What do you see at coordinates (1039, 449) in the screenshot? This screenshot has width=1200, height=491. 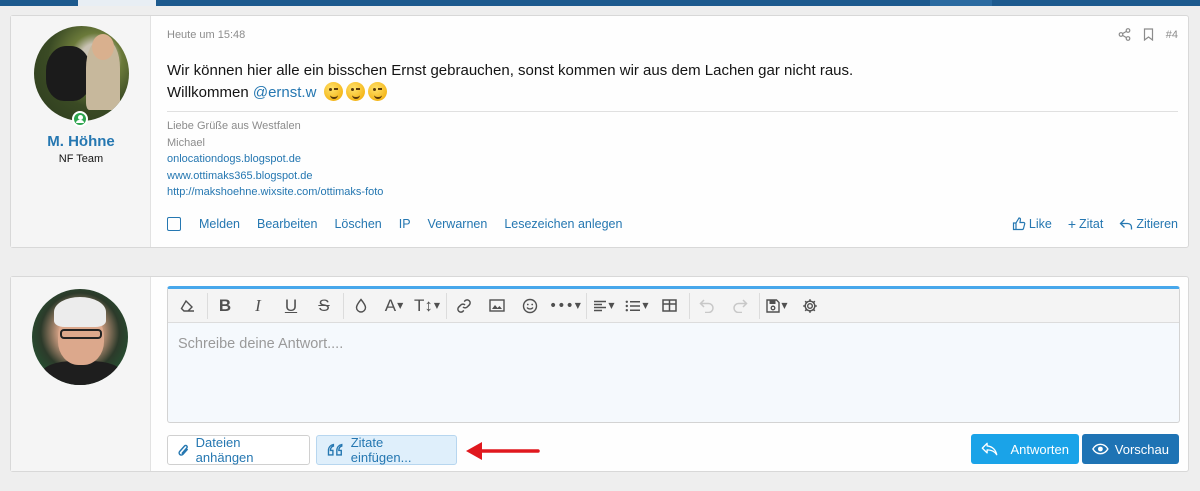 I see `submit-reply-label: Antworten` at bounding box center [1039, 449].